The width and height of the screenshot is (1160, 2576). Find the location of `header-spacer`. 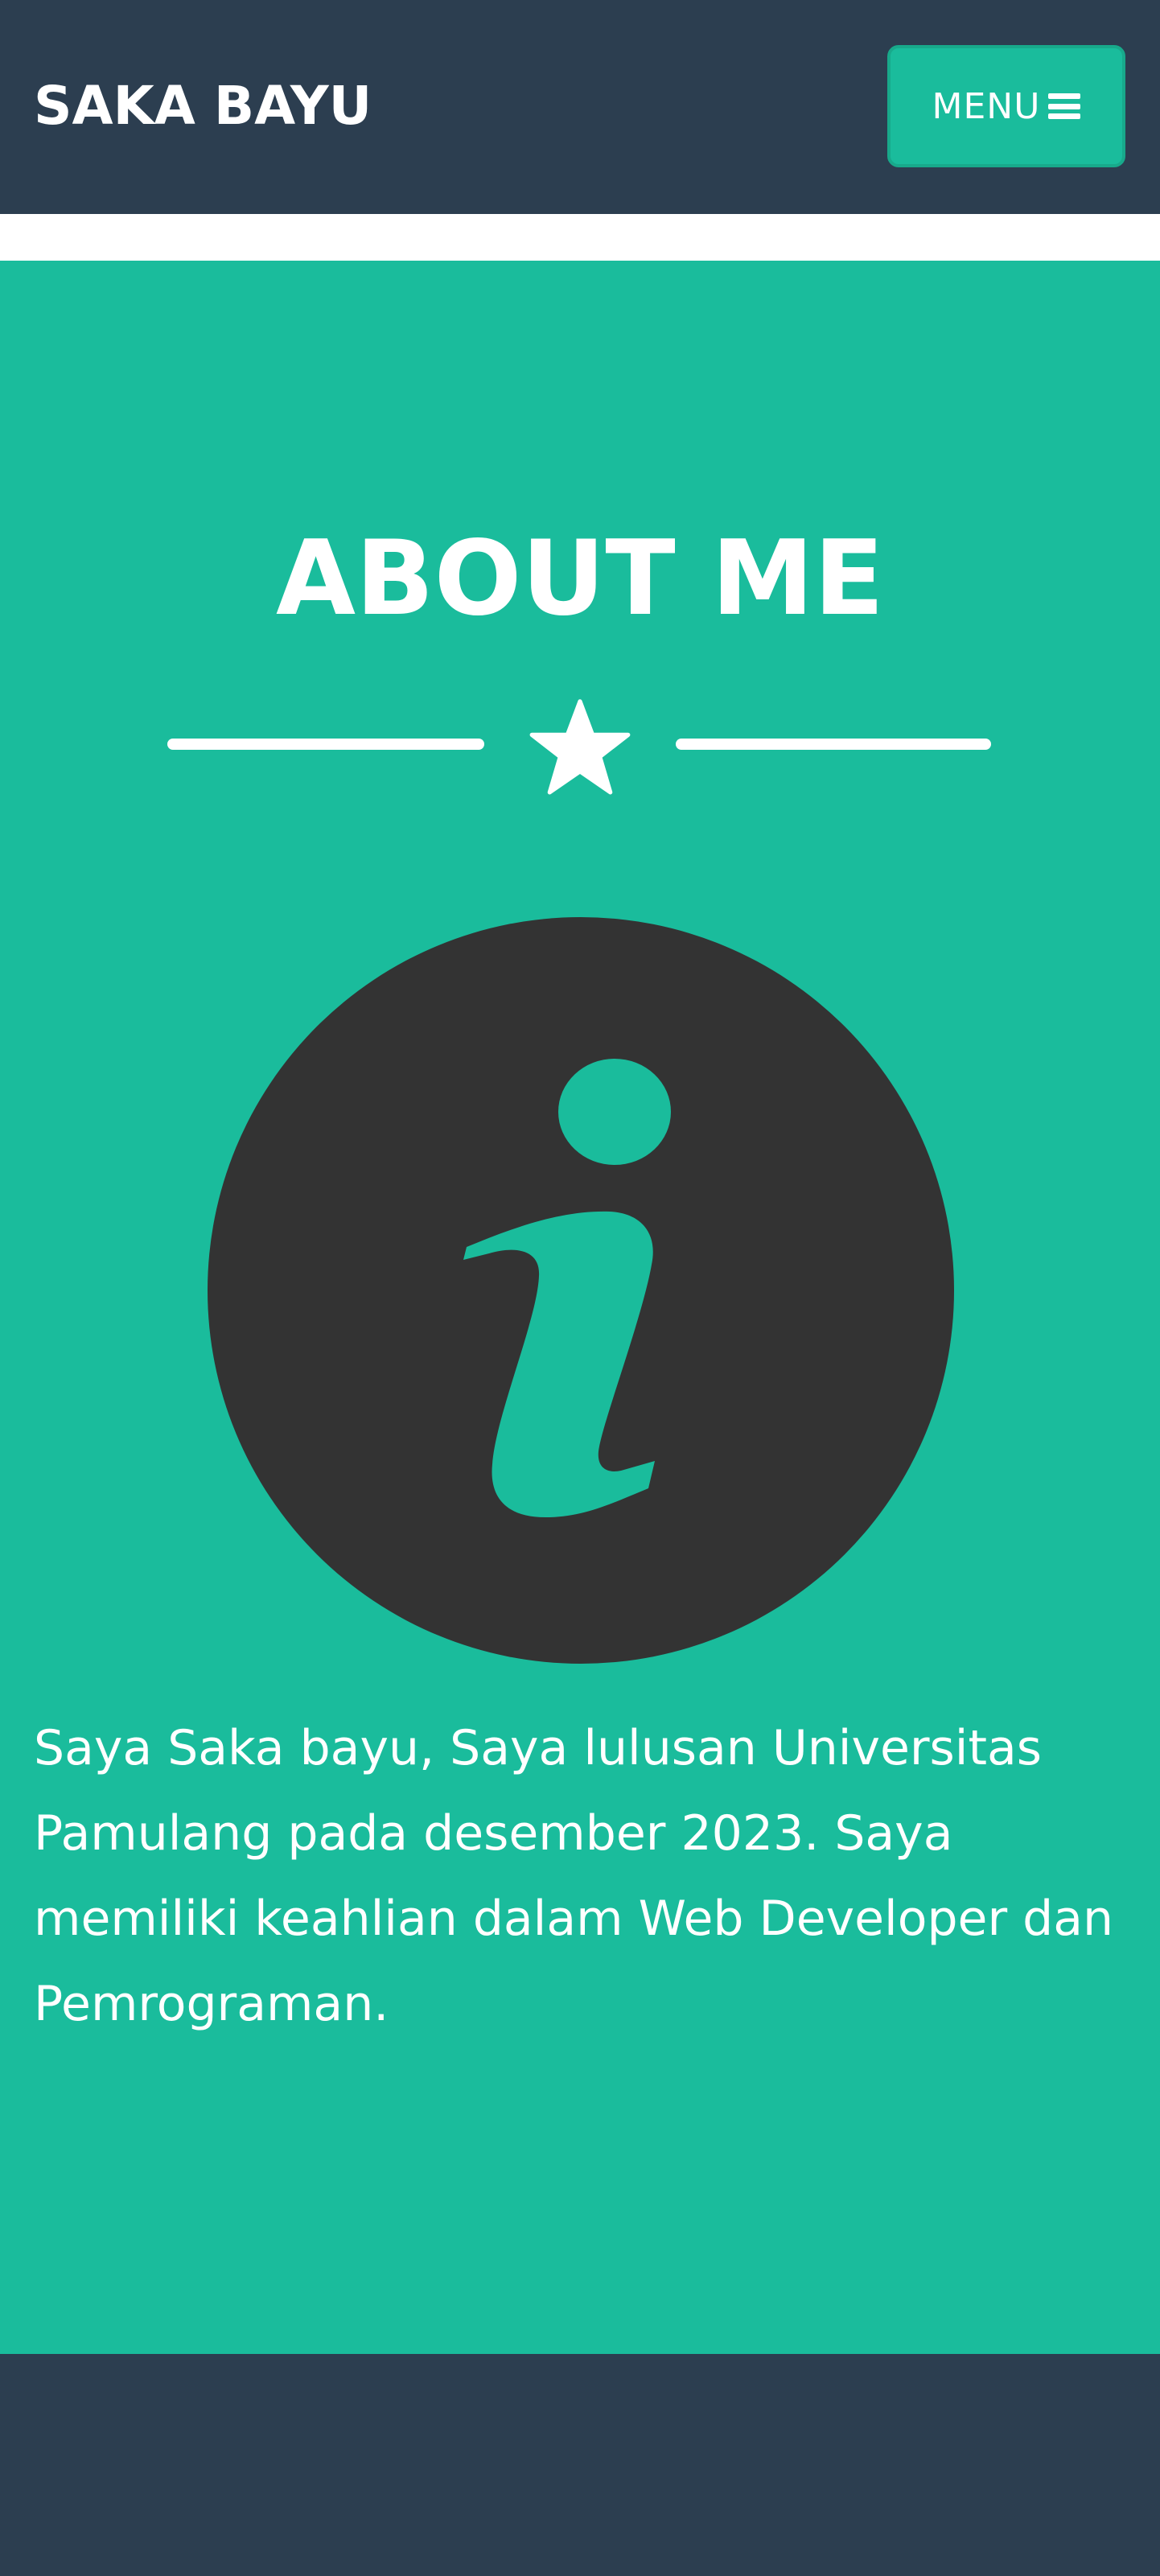

header-spacer is located at coordinates (580, 237).